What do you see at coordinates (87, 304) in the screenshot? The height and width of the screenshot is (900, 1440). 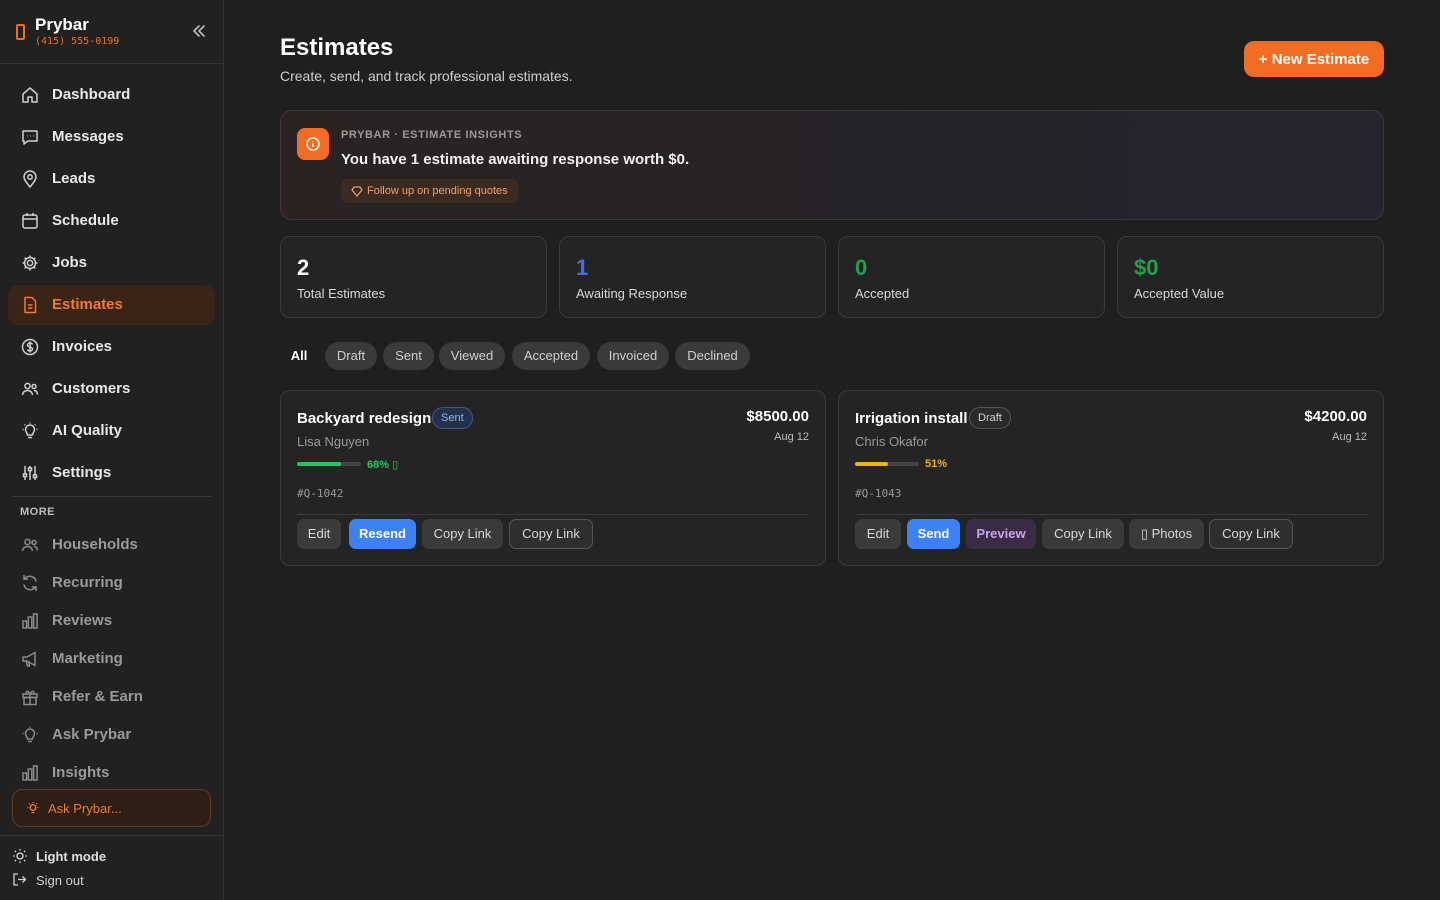 I see `sidebar-item-label: Estimates` at bounding box center [87, 304].